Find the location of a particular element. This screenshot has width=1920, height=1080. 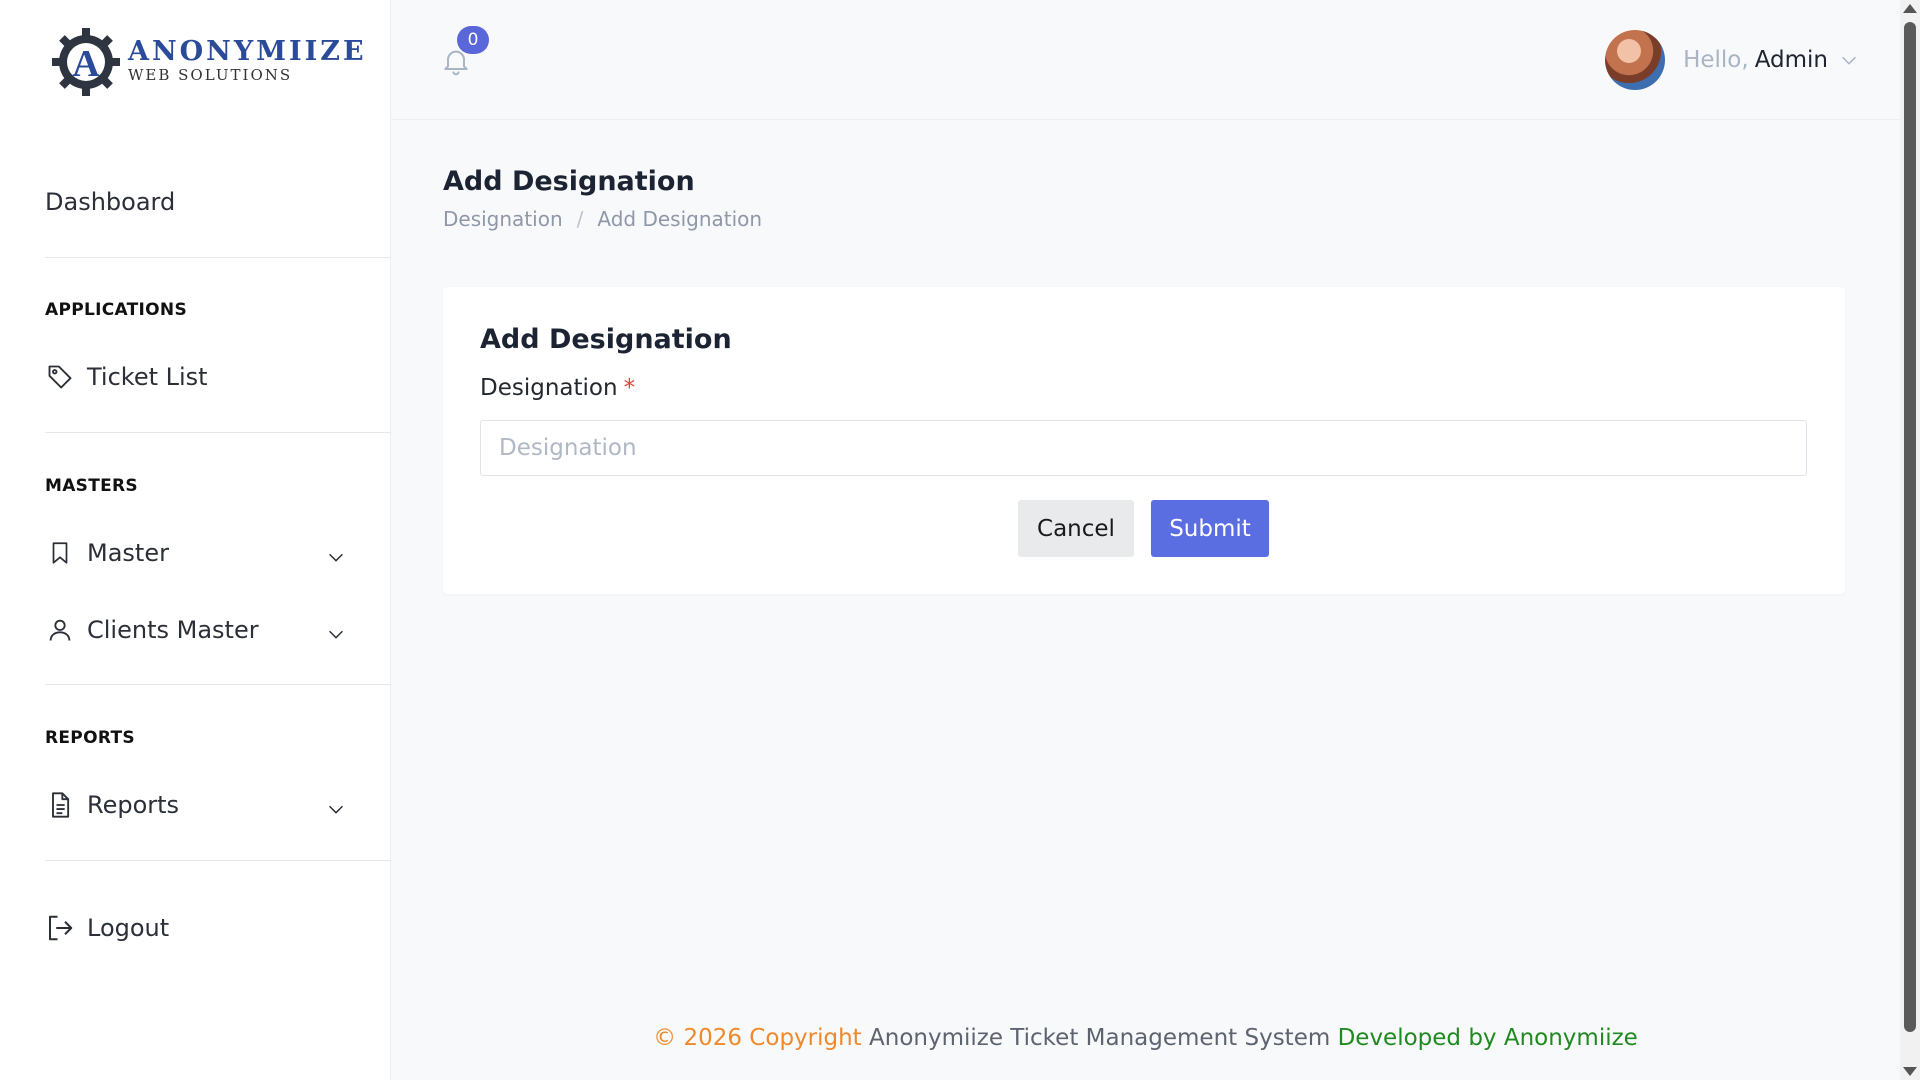

section-title-reports: REPORTS is located at coordinates (90, 738).